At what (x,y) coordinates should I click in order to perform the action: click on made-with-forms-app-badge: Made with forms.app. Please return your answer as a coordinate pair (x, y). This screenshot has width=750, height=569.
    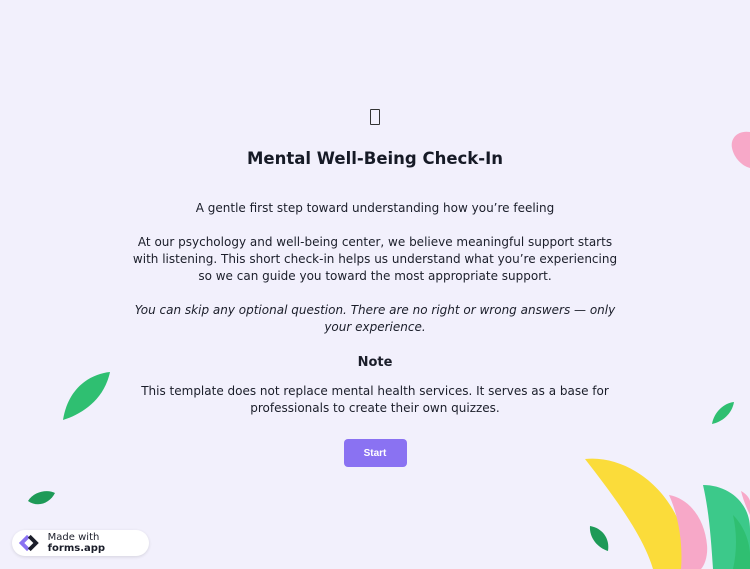
    Looking at the image, I should click on (80, 543).